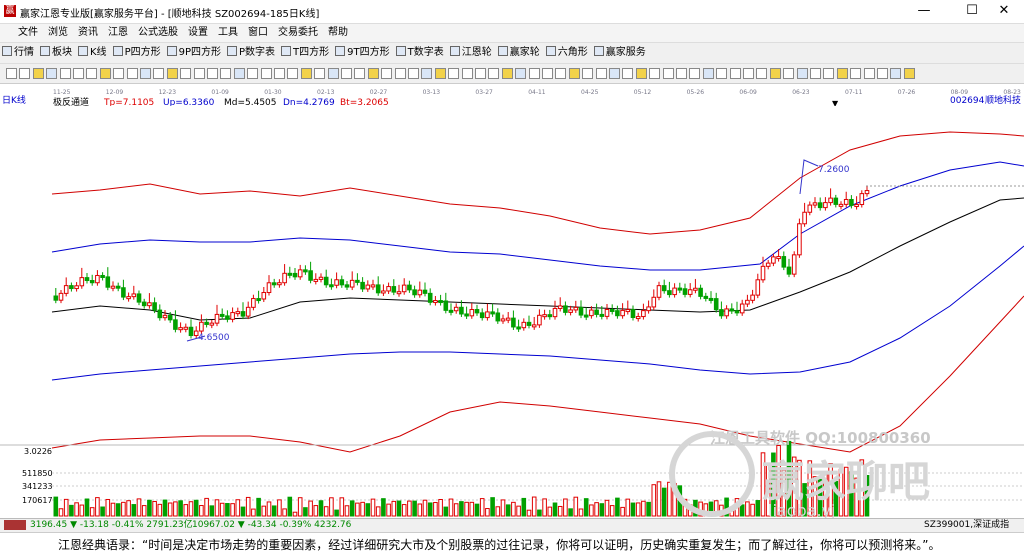 The image size is (1024, 557). Describe the element at coordinates (252, 53) in the screenshot. I see `toolbar-button-5: P数字表` at that location.